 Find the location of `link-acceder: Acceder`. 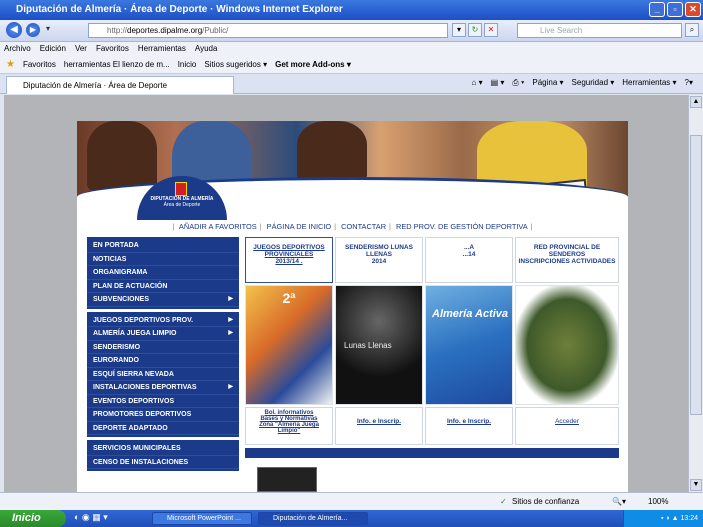

link-acceder: Acceder is located at coordinates (567, 426).